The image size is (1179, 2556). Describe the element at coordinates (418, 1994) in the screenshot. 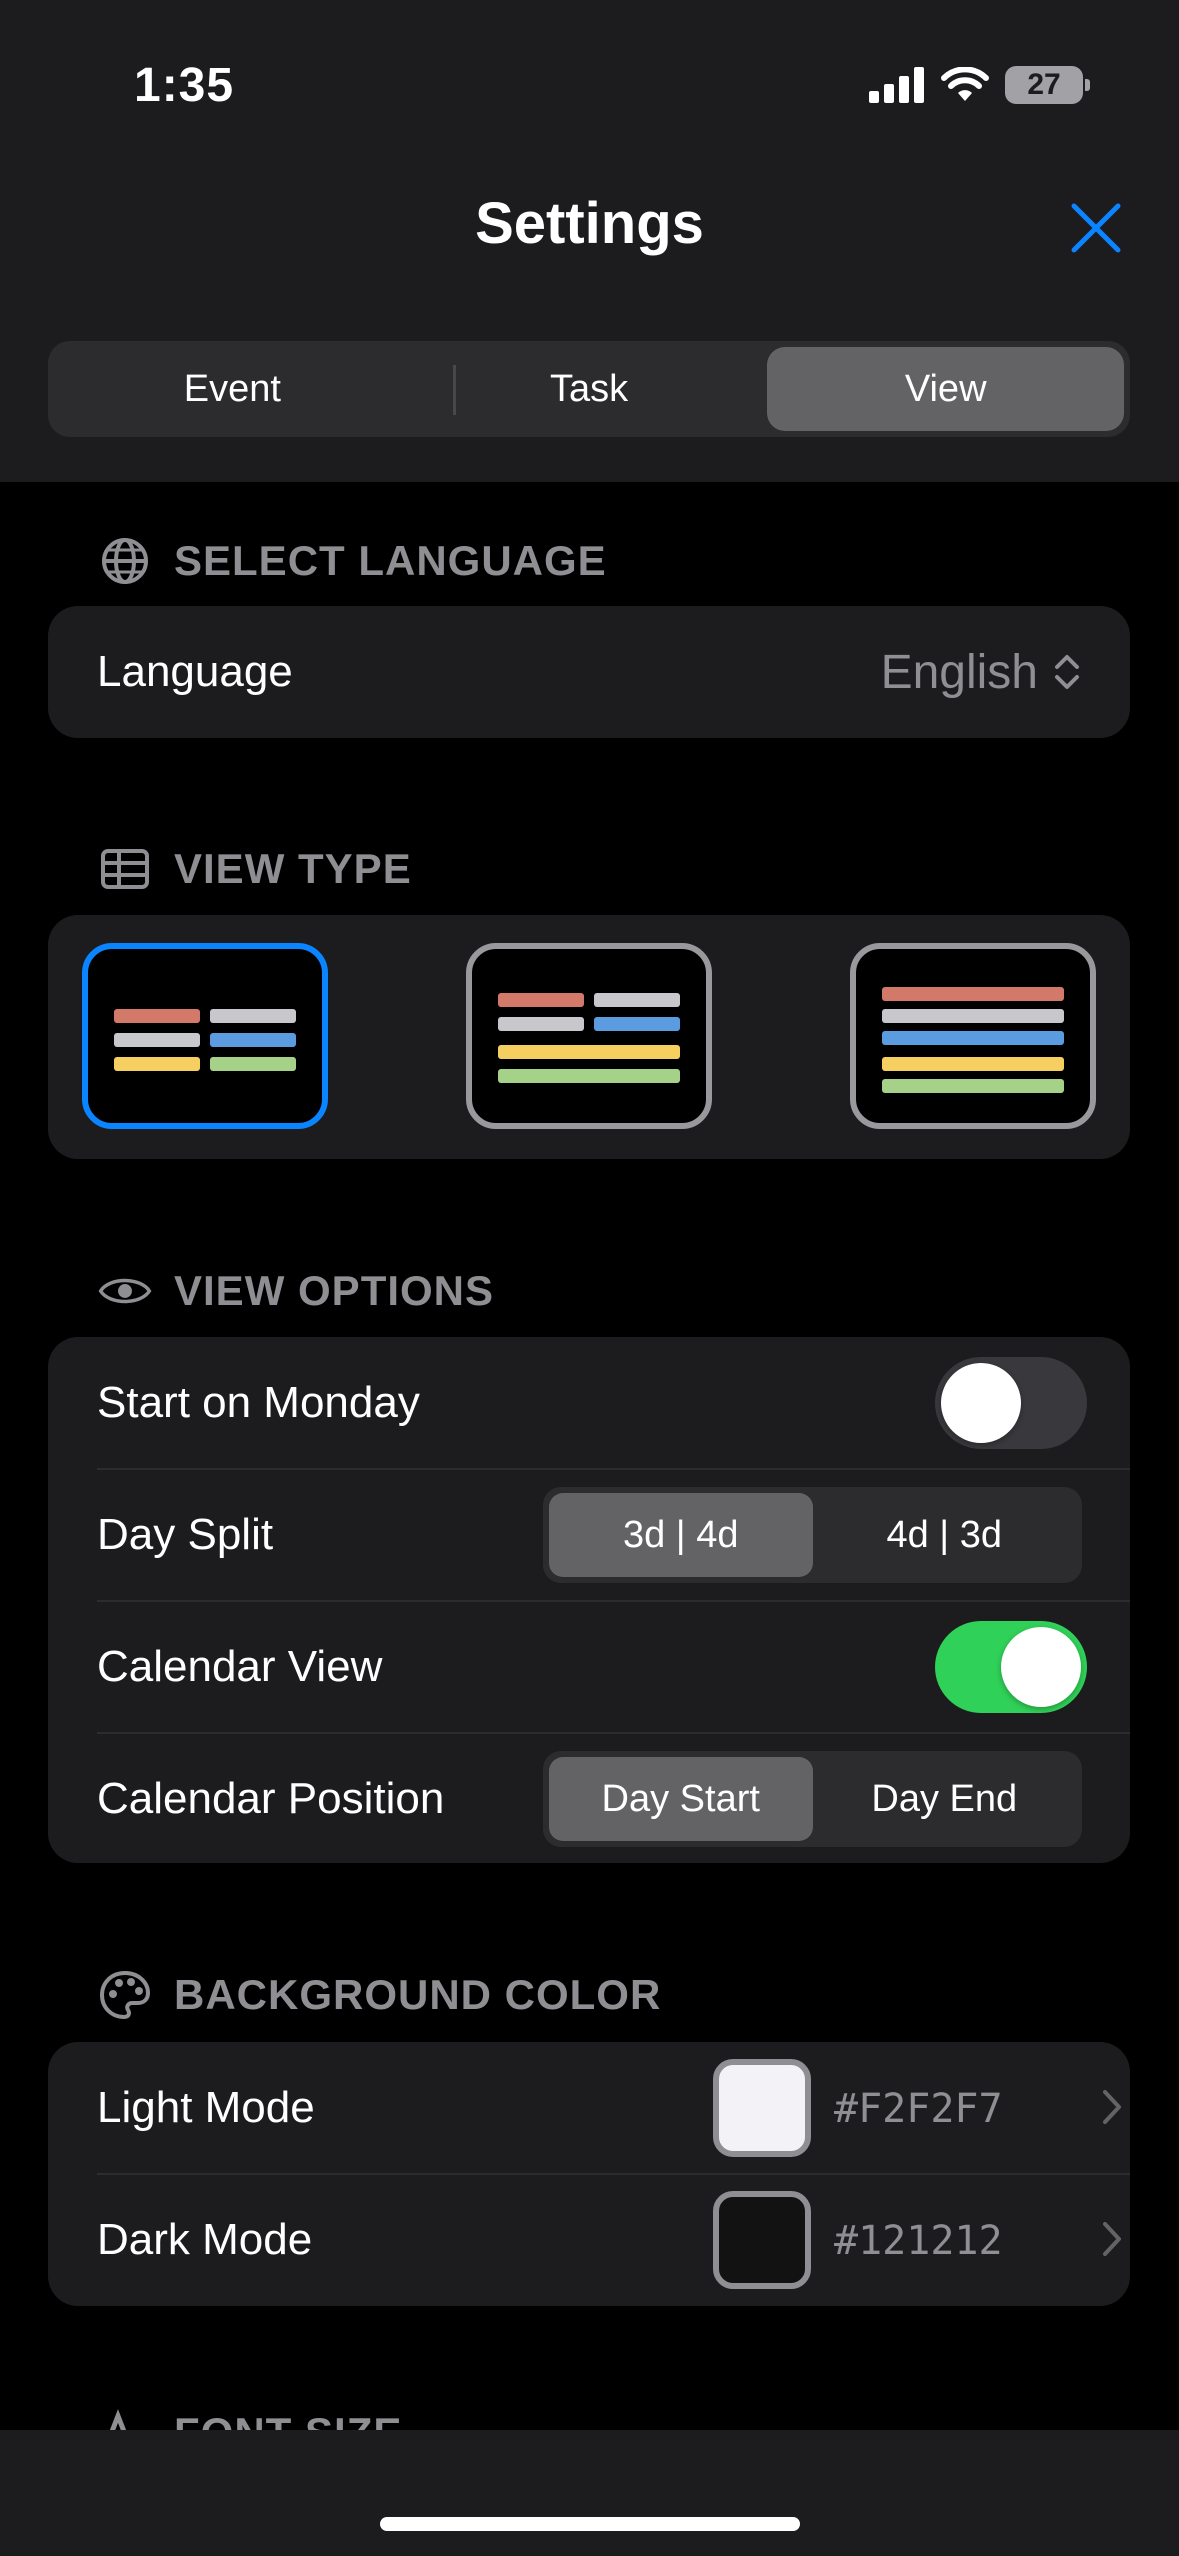

I see `background-color-heading-text: BACKGROUND COLOR` at that location.